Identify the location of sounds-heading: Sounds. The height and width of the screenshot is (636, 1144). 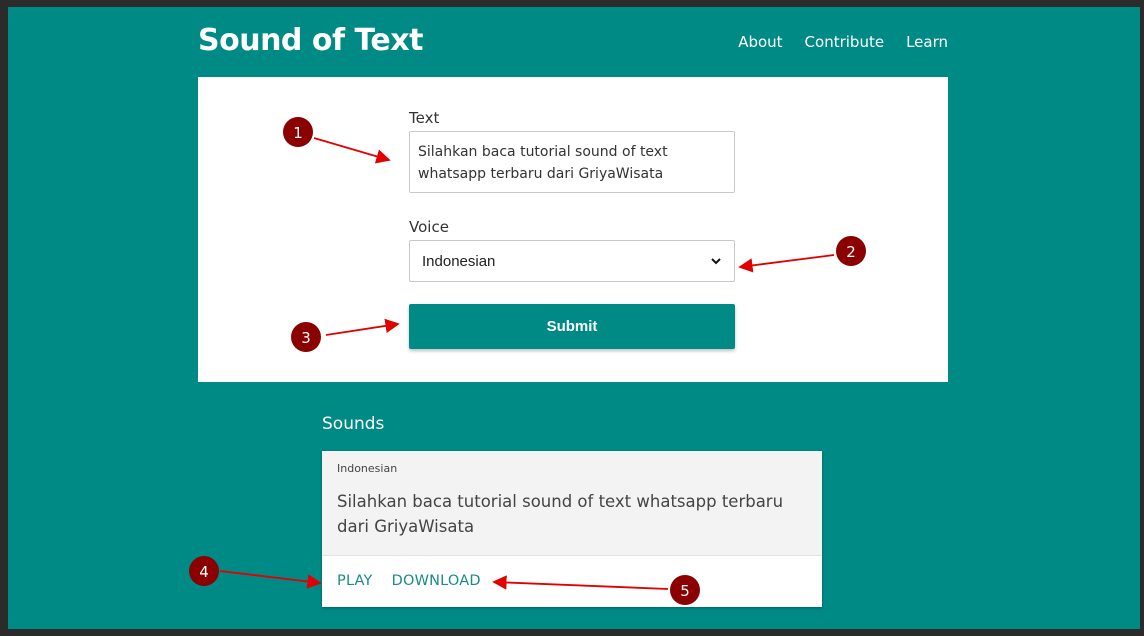
(353, 424).